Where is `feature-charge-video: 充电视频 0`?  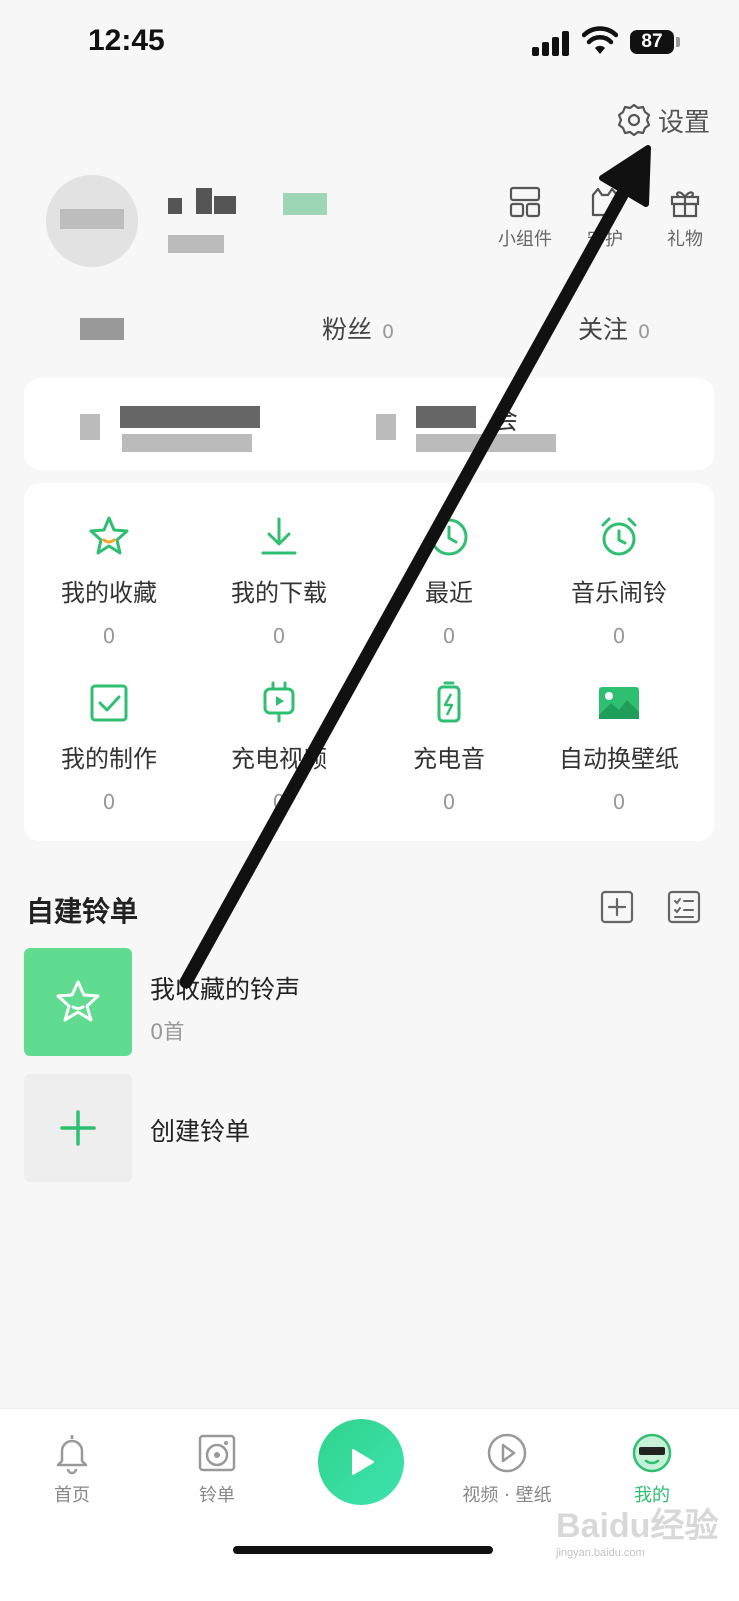
feature-charge-video: 充电视频 0 is located at coordinates (279, 754).